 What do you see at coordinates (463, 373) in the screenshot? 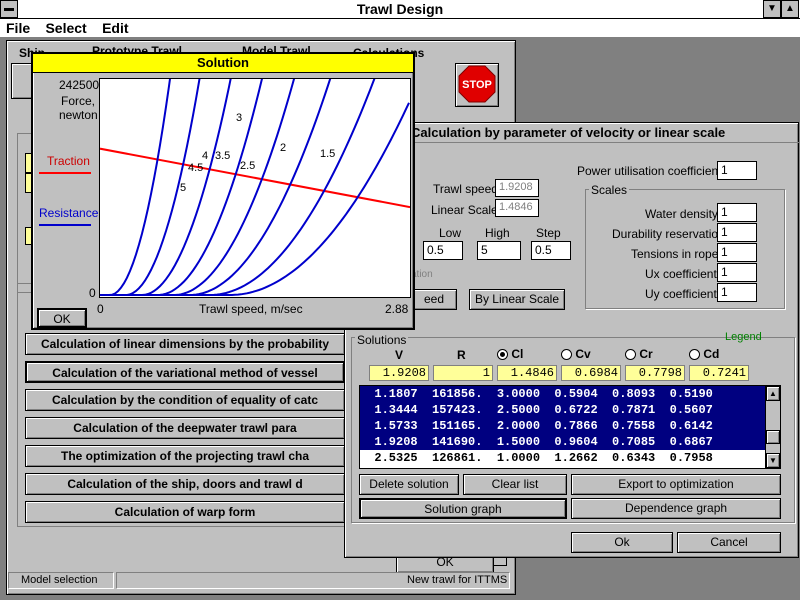
I see `current-r-value: 1` at bounding box center [463, 373].